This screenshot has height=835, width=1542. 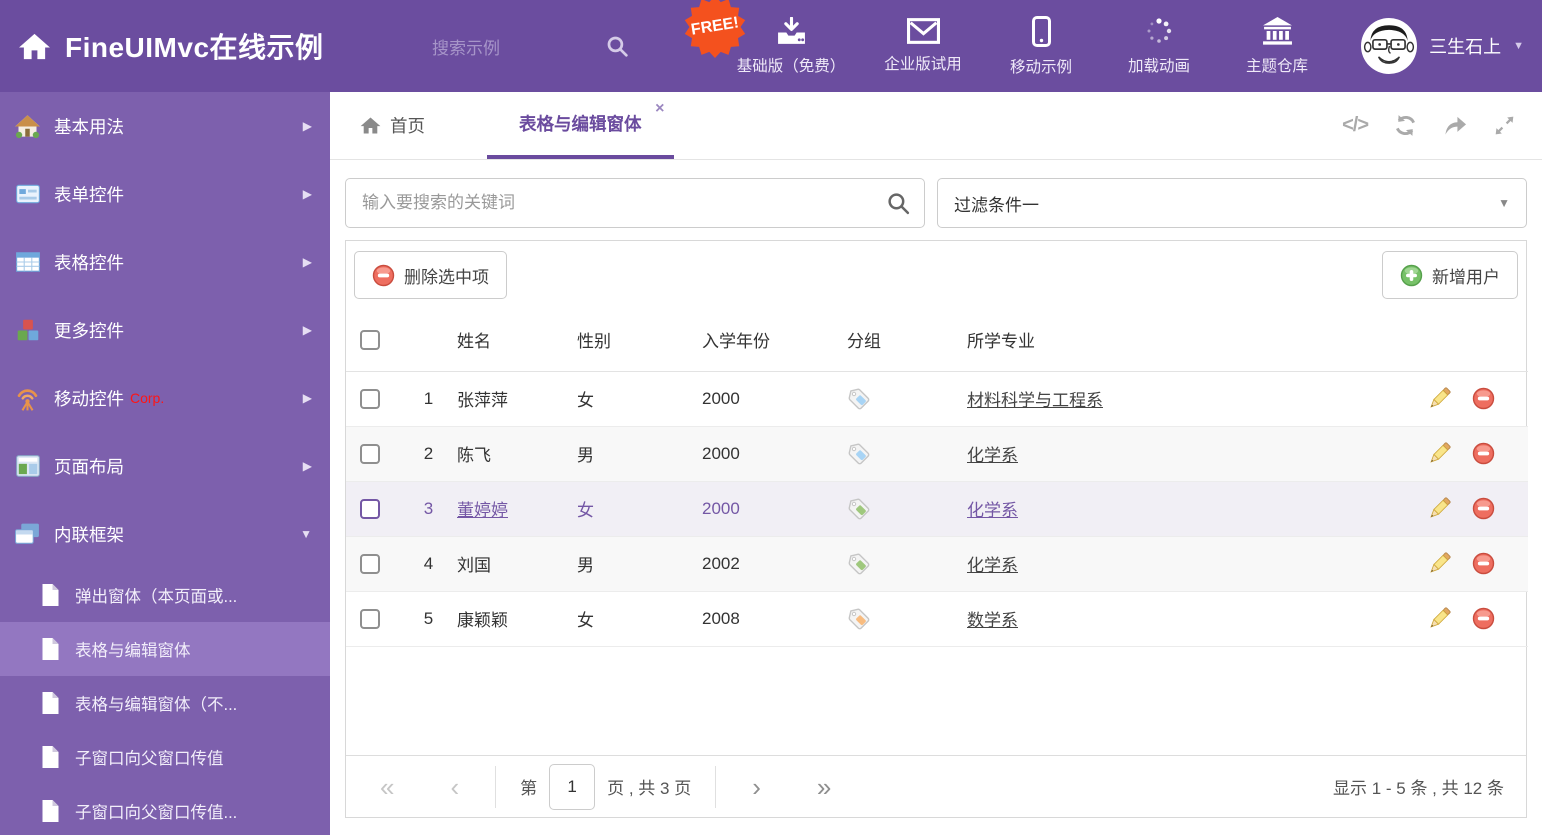 I want to click on tab-label: 表格与编辑窗体, so click(x=580, y=124).